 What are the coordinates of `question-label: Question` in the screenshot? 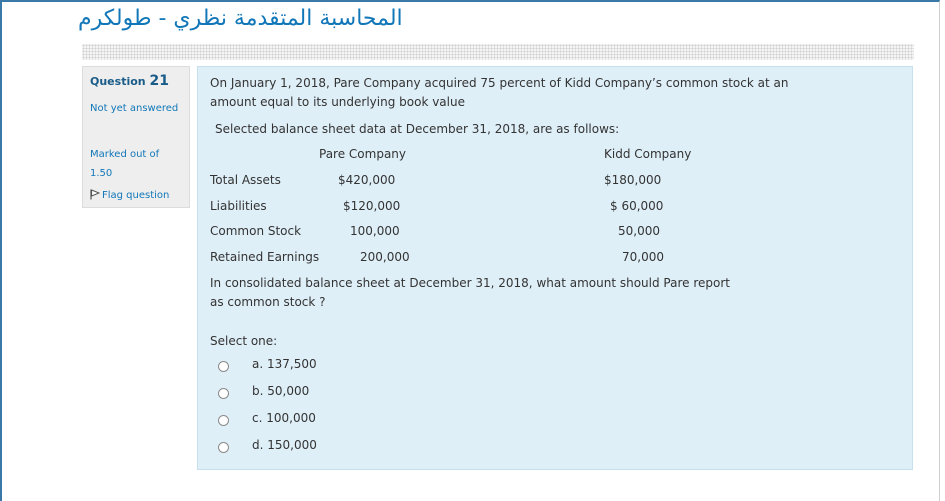 It's located at (118, 81).